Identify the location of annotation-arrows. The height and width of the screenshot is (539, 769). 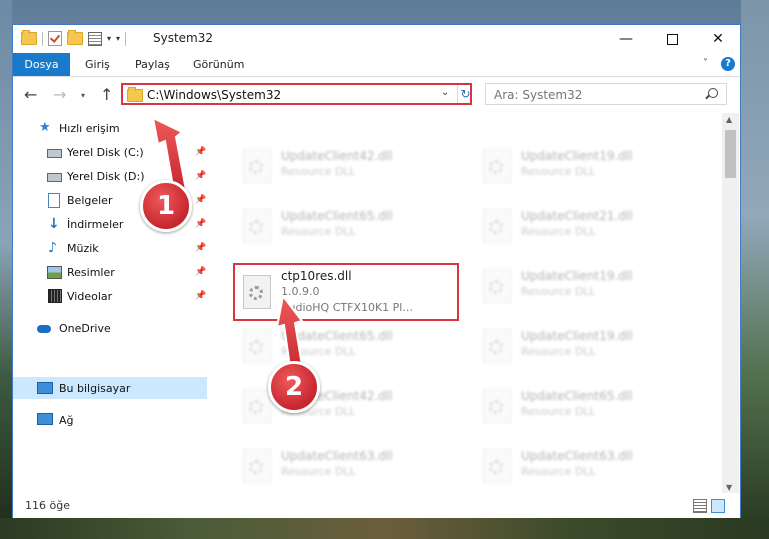
(228, 246).